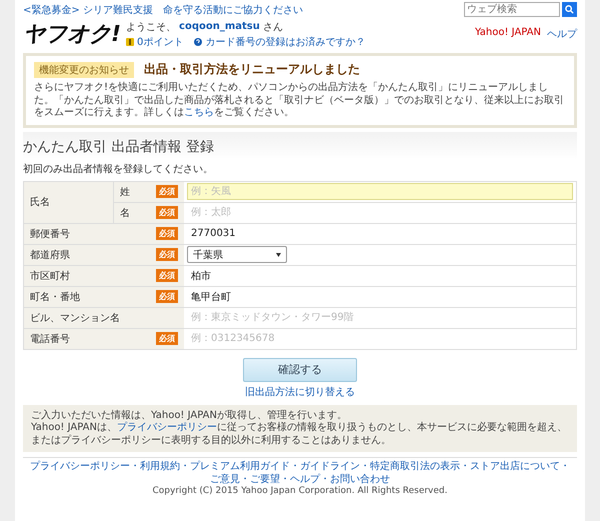  What do you see at coordinates (380, 338) in the screenshot?
I see `input-field: 例：0312345678` at bounding box center [380, 338].